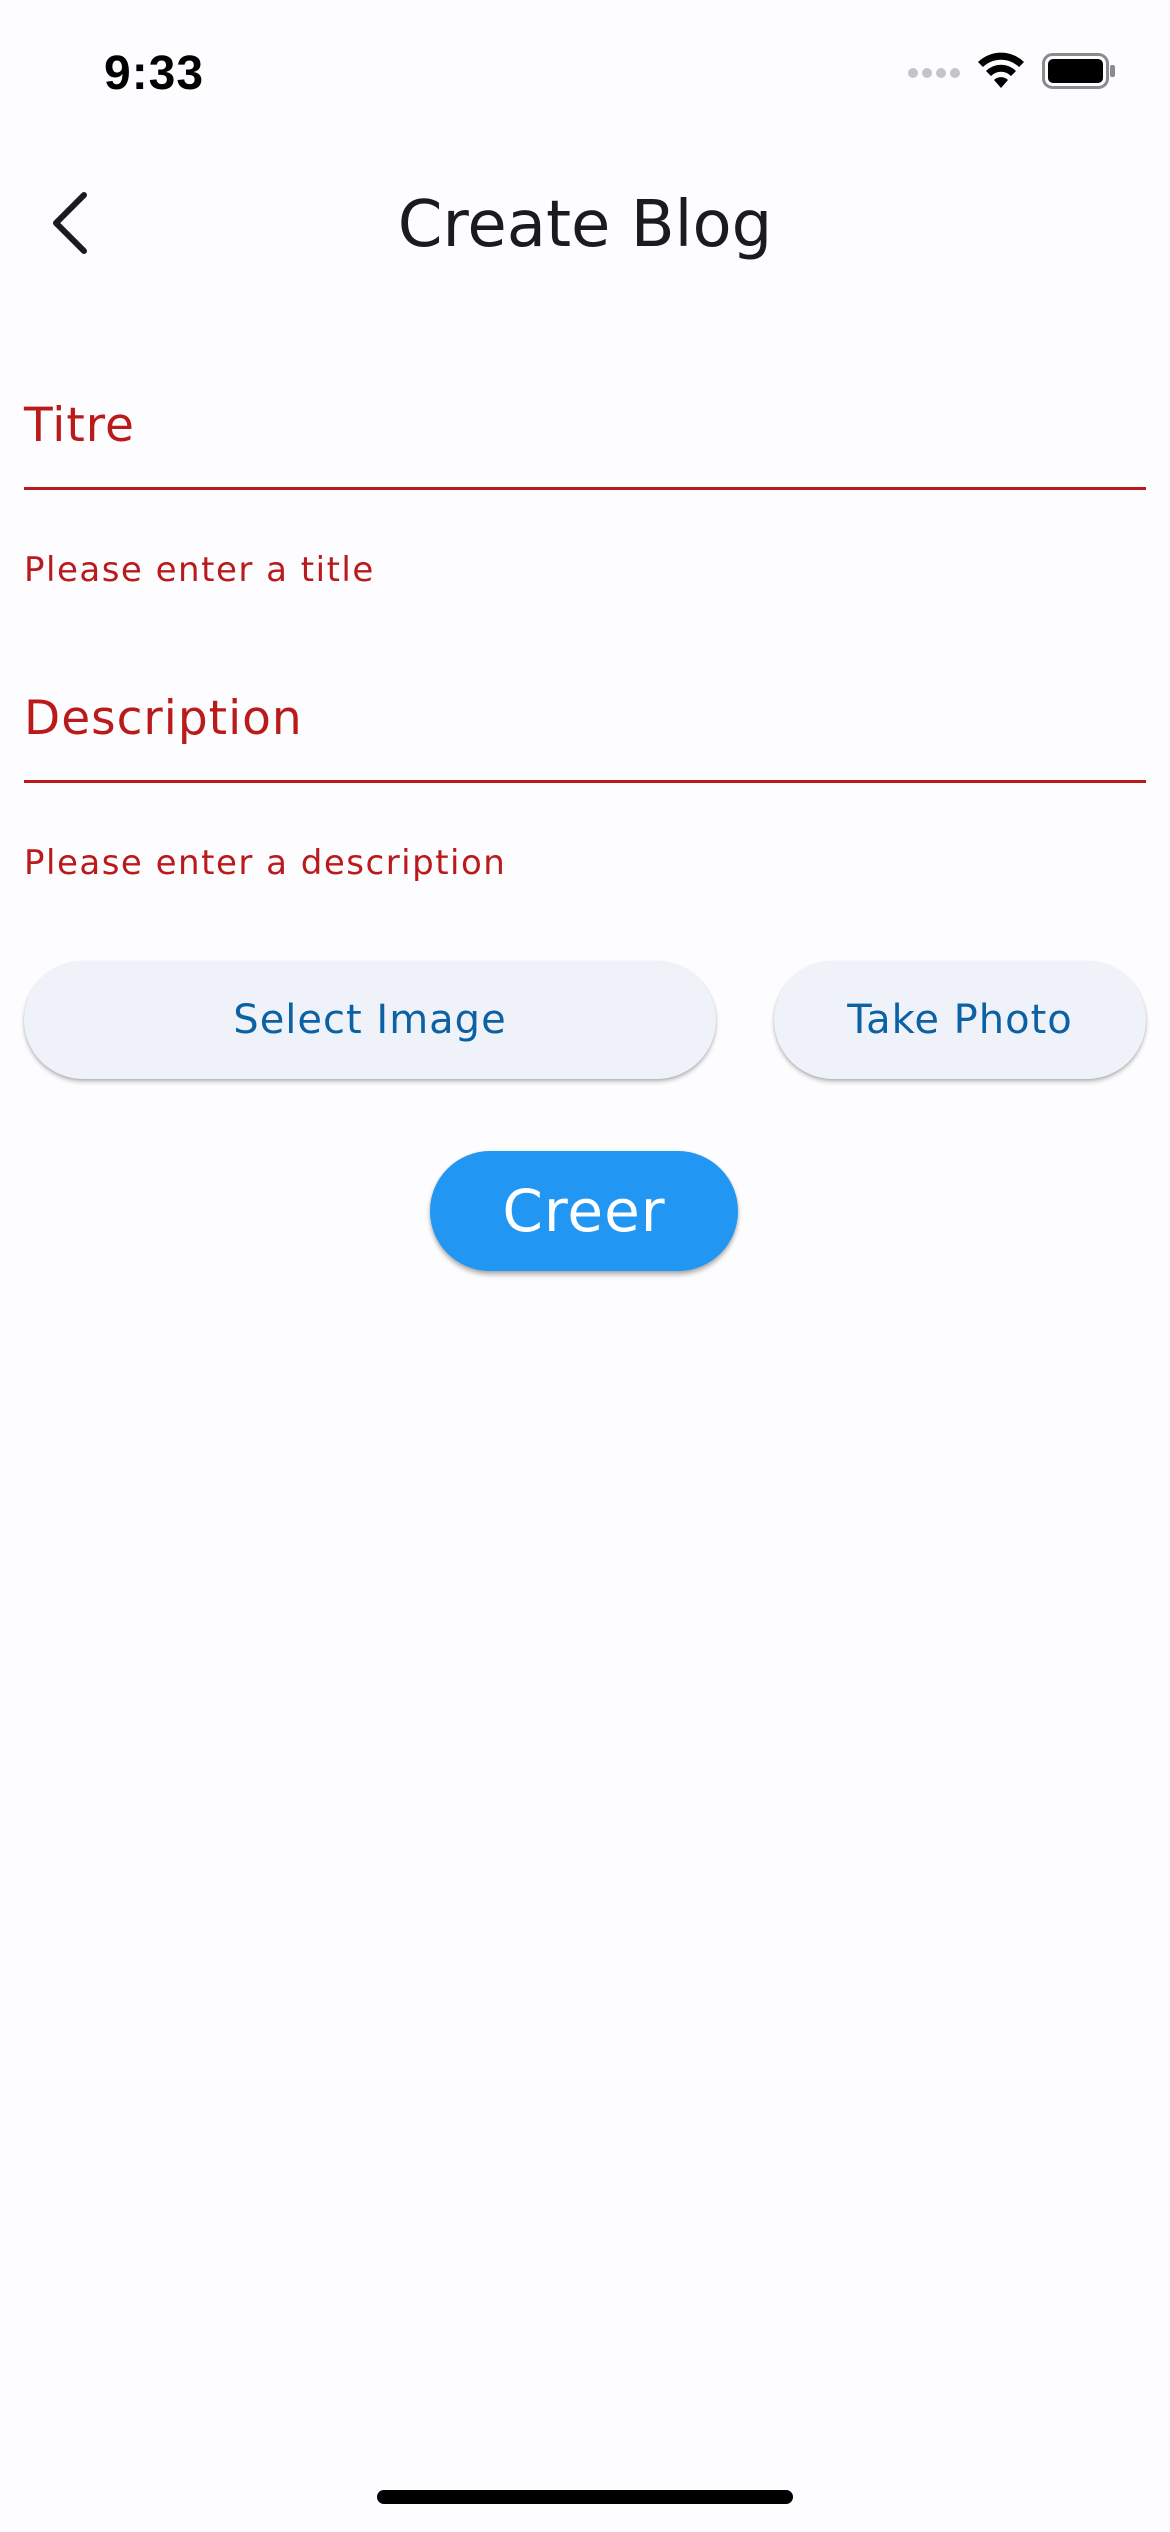 Image resolution: width=1170 pixels, height=2532 pixels. What do you see at coordinates (370, 1020) in the screenshot?
I see `select-image-button: Select Image` at bounding box center [370, 1020].